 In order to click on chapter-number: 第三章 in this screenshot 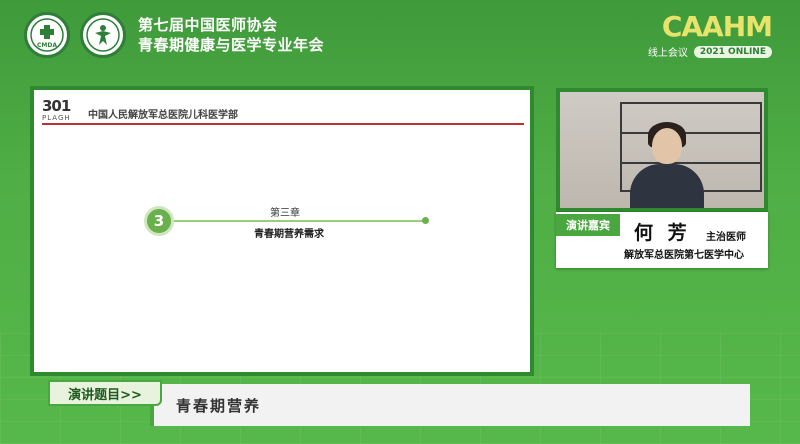, I will do `click(285, 213)`.